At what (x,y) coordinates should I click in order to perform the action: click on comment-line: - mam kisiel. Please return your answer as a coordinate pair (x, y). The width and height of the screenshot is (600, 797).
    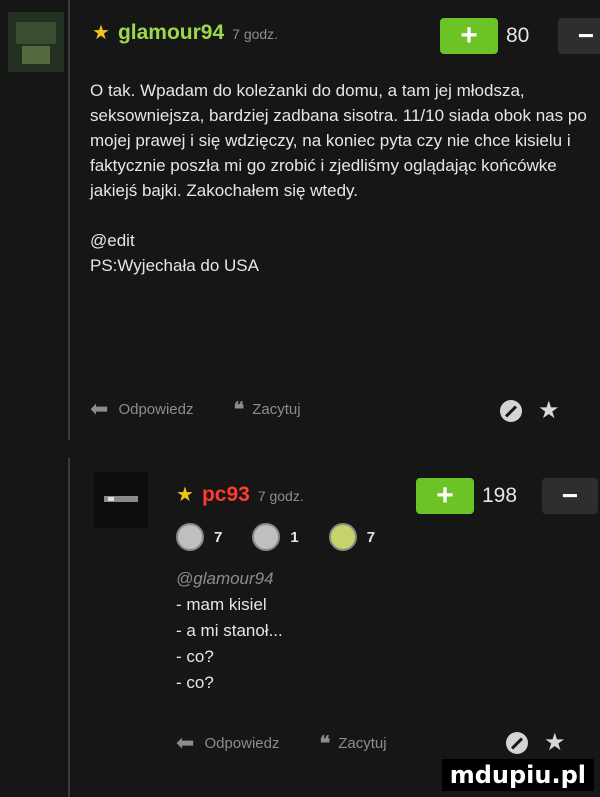
    Looking at the image, I should click on (221, 604).